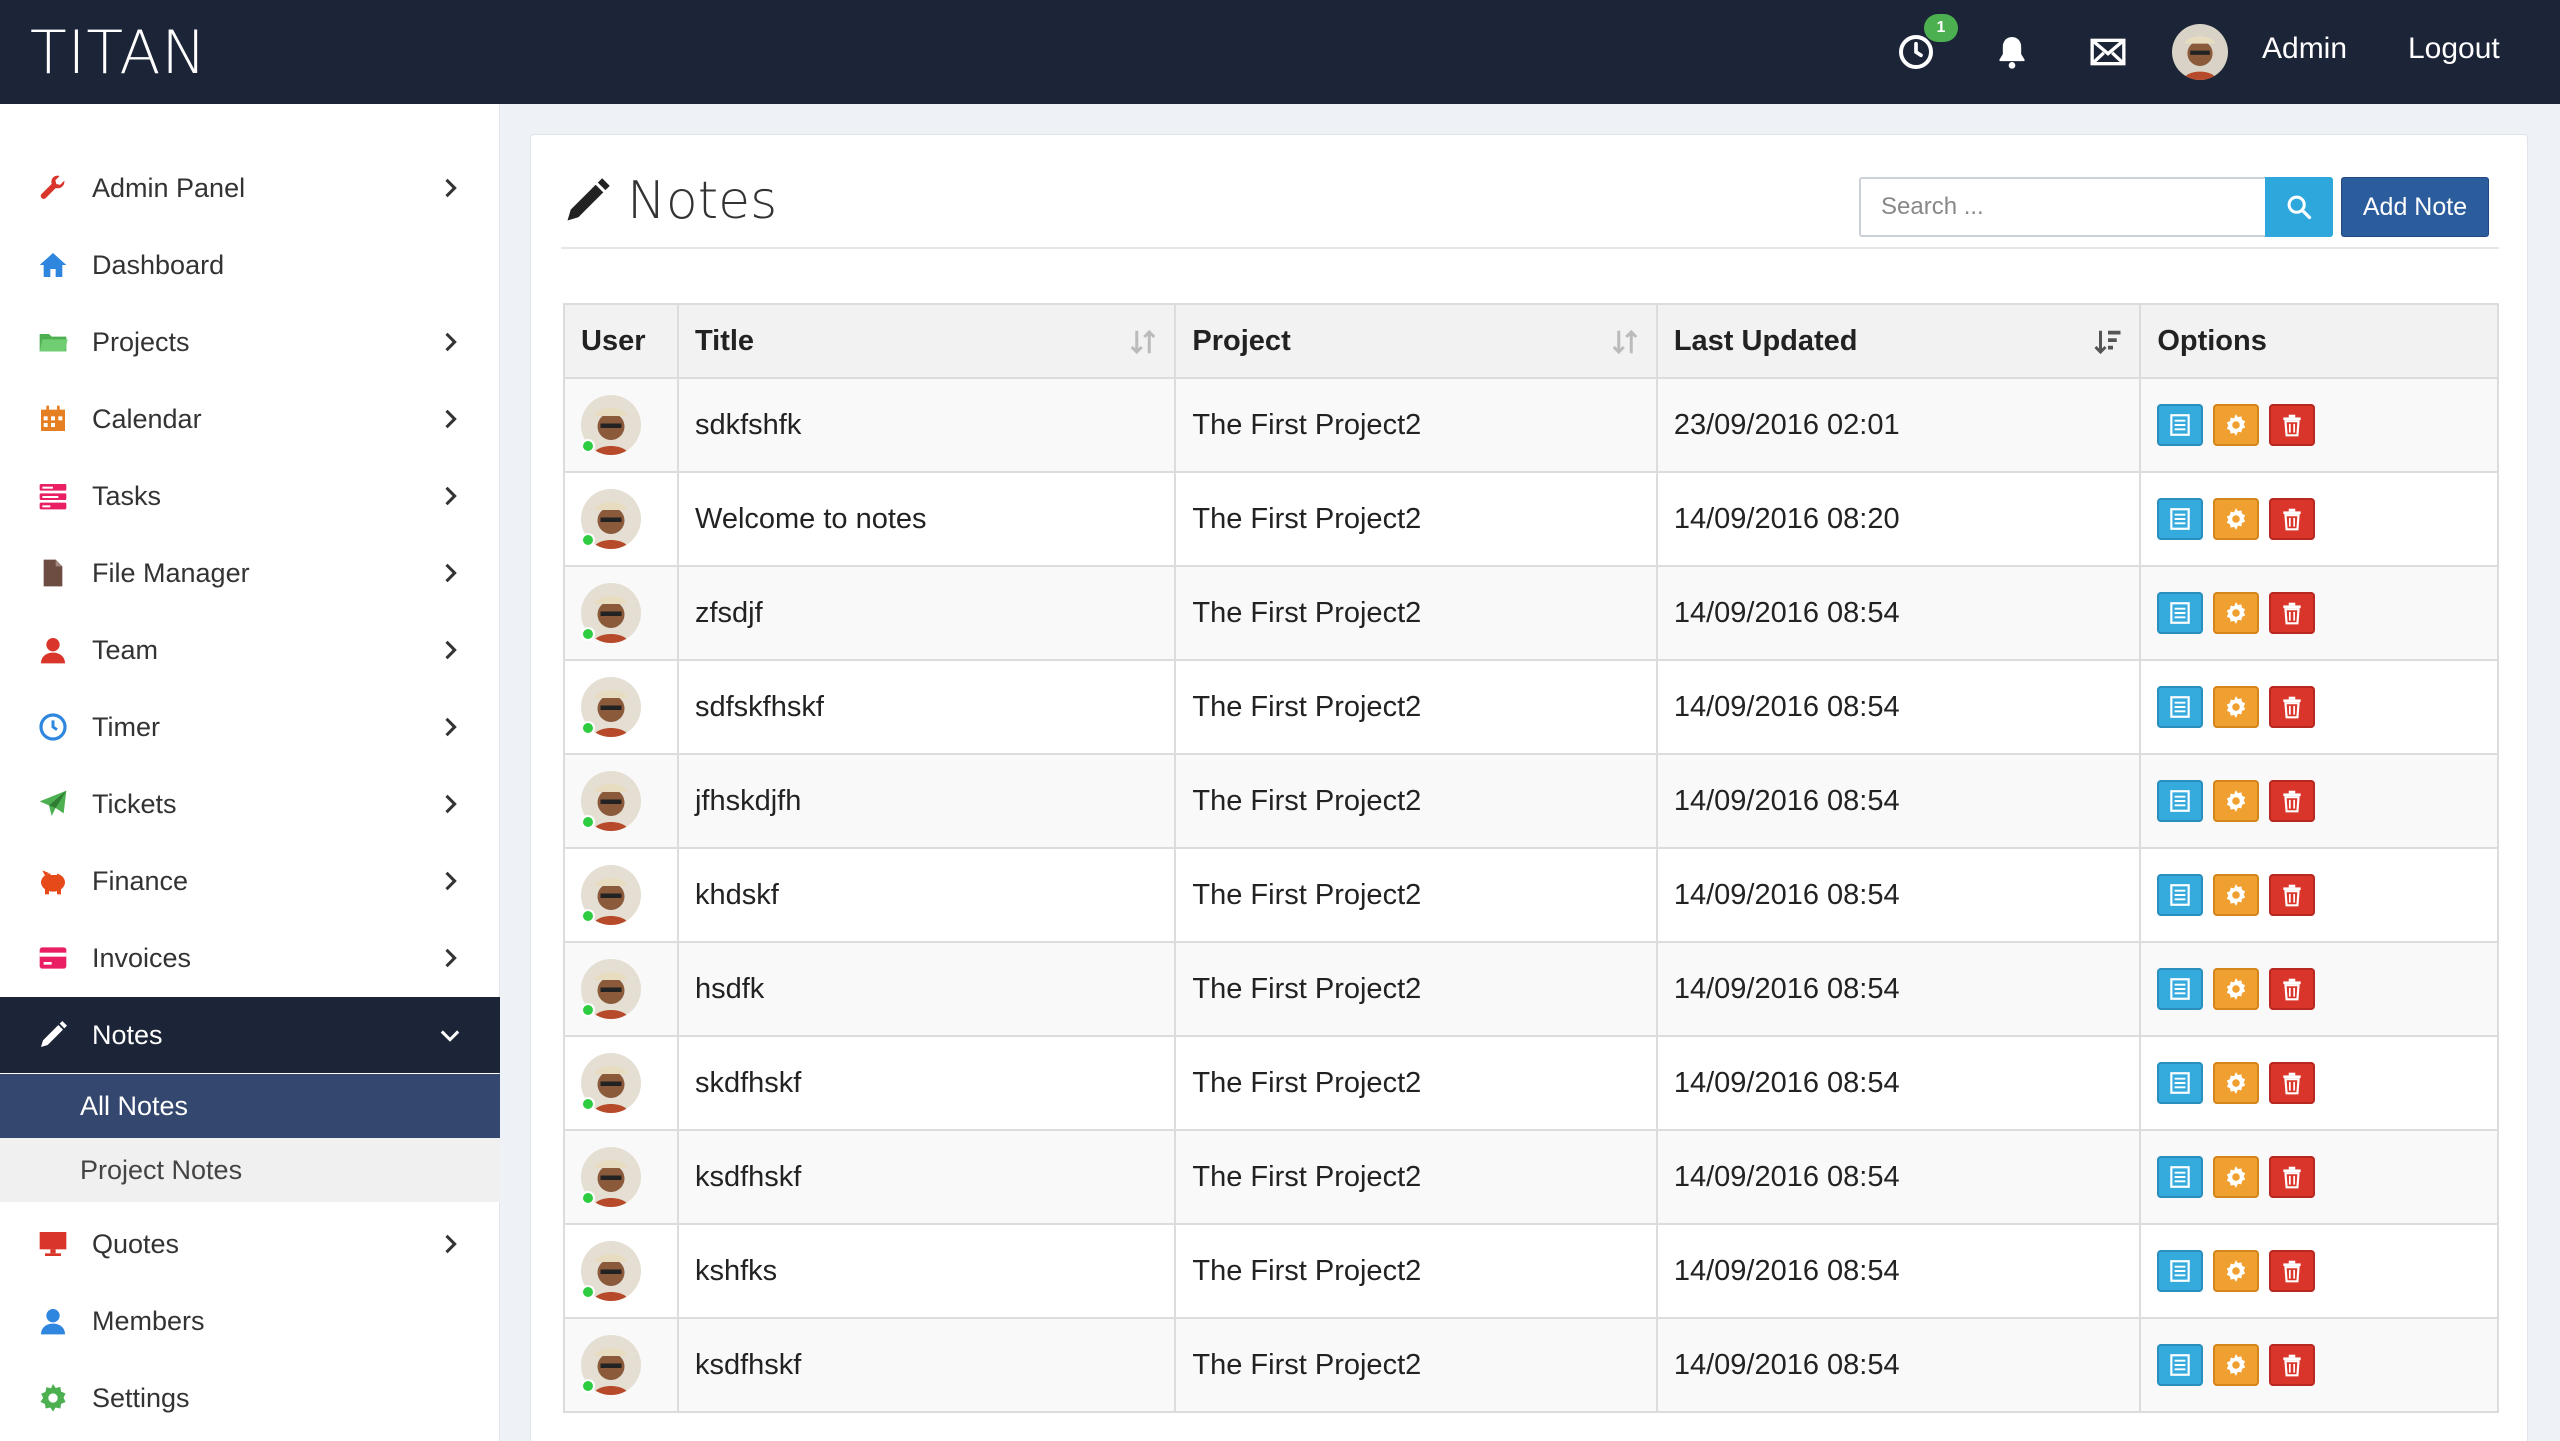 This screenshot has width=2560, height=1441. I want to click on cell-title: jfhskdjfh, so click(926, 801).